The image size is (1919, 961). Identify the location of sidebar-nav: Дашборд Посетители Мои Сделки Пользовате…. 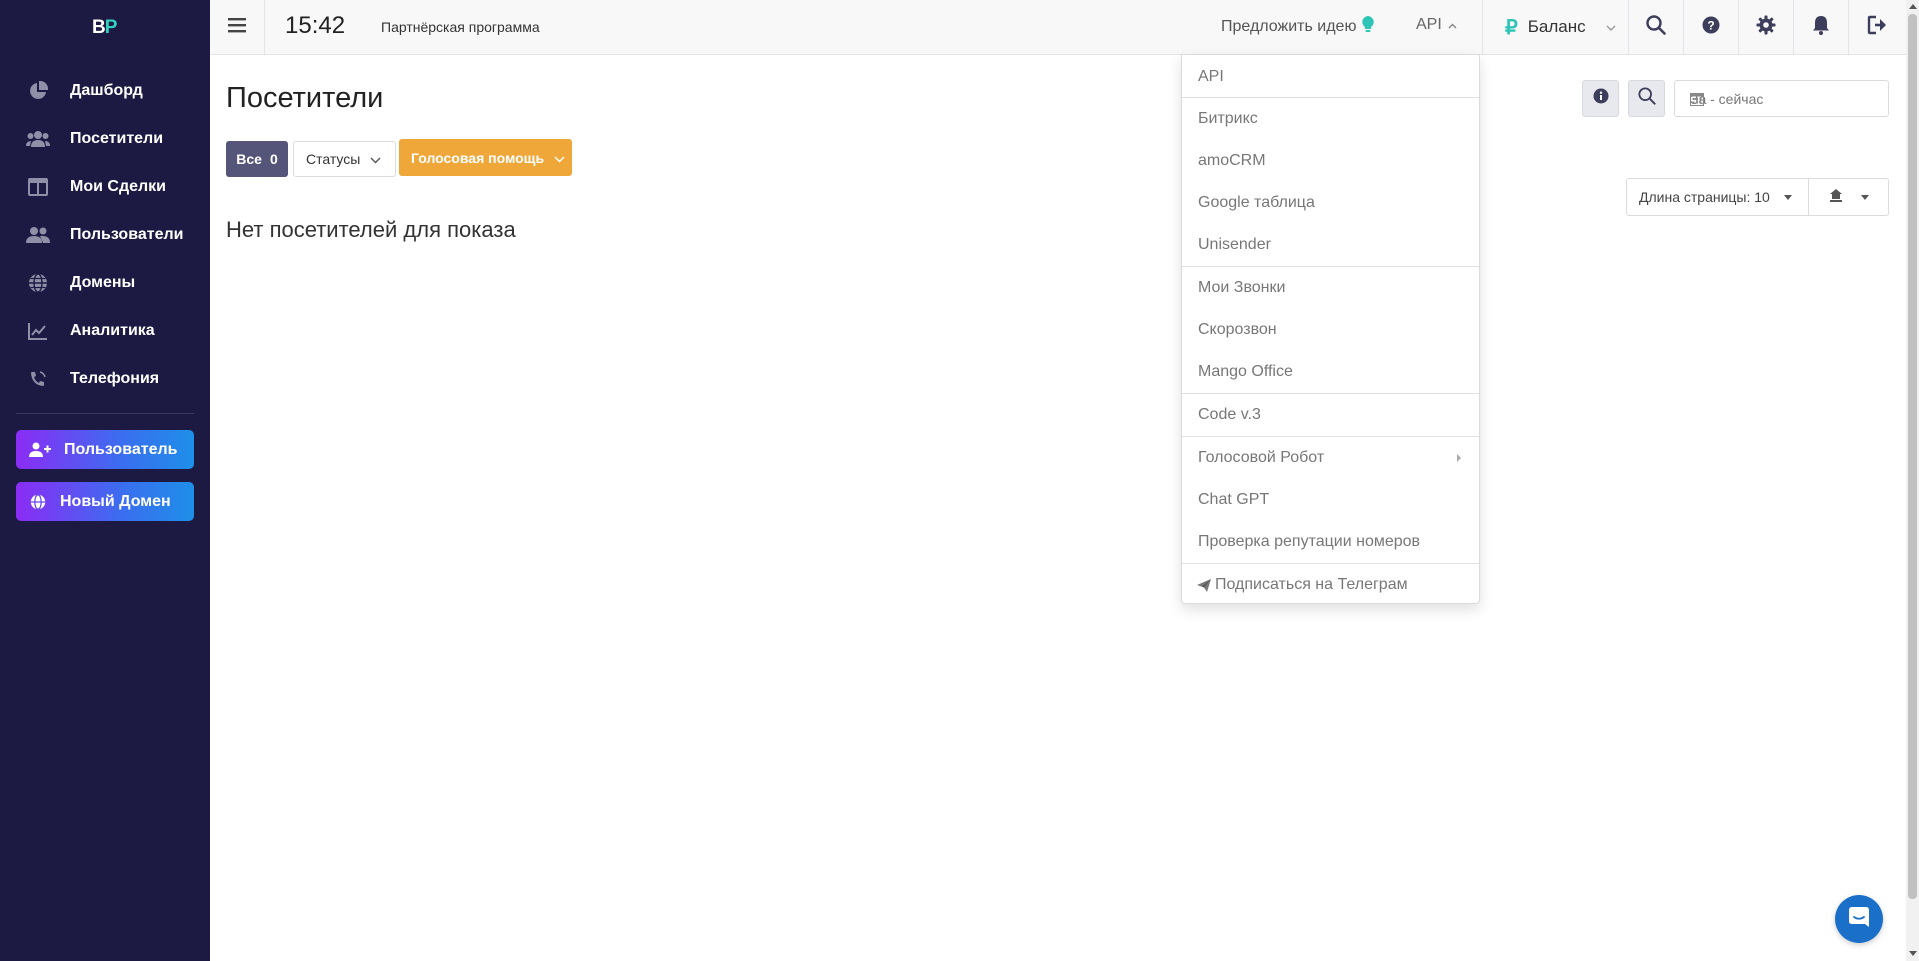
(105, 235).